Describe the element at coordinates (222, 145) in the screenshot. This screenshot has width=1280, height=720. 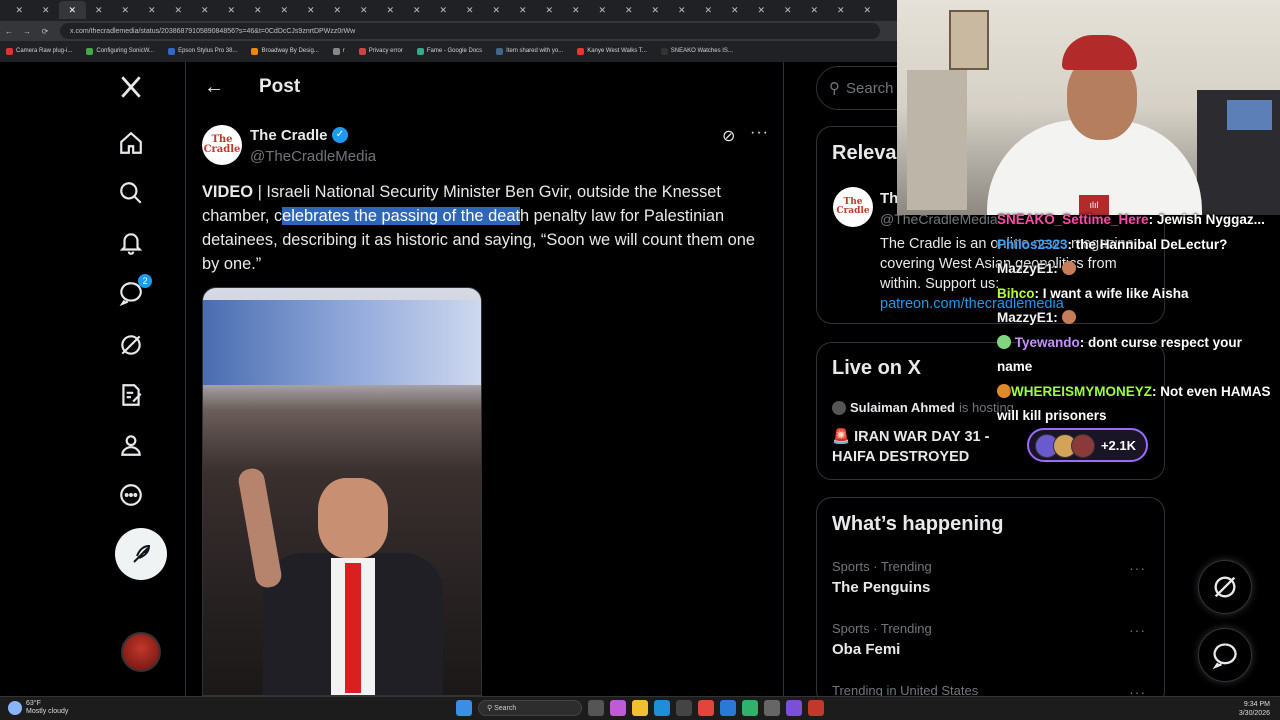
I see `author-avatar: The Cradle` at that location.